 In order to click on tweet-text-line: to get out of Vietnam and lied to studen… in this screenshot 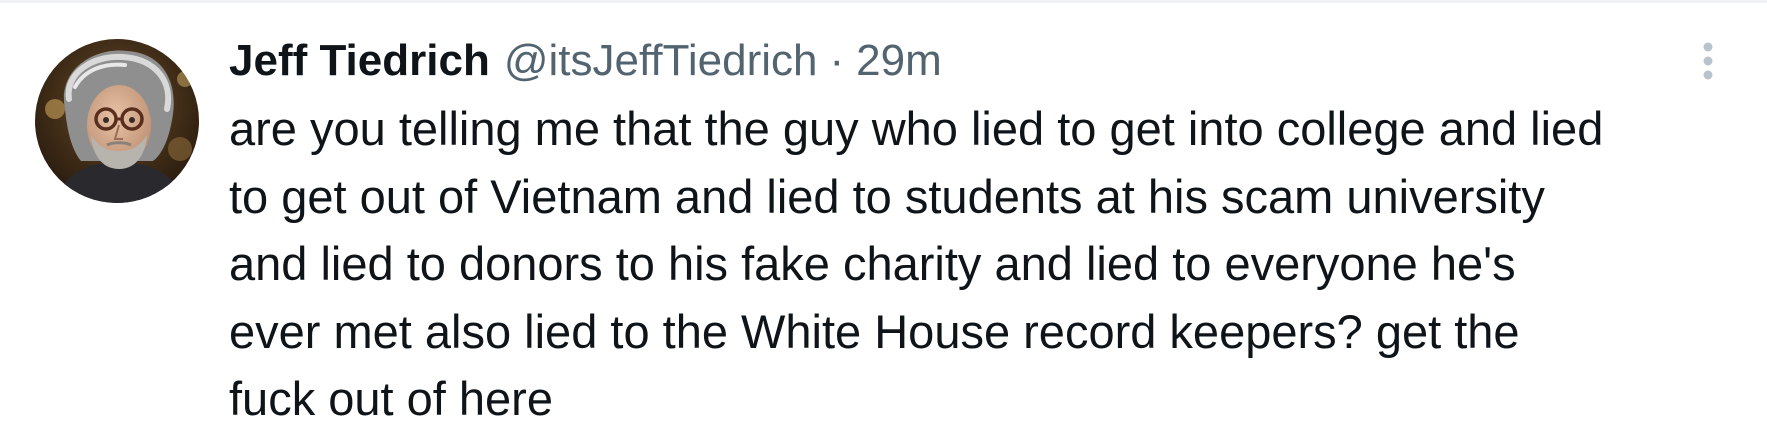, I will do `click(887, 196)`.